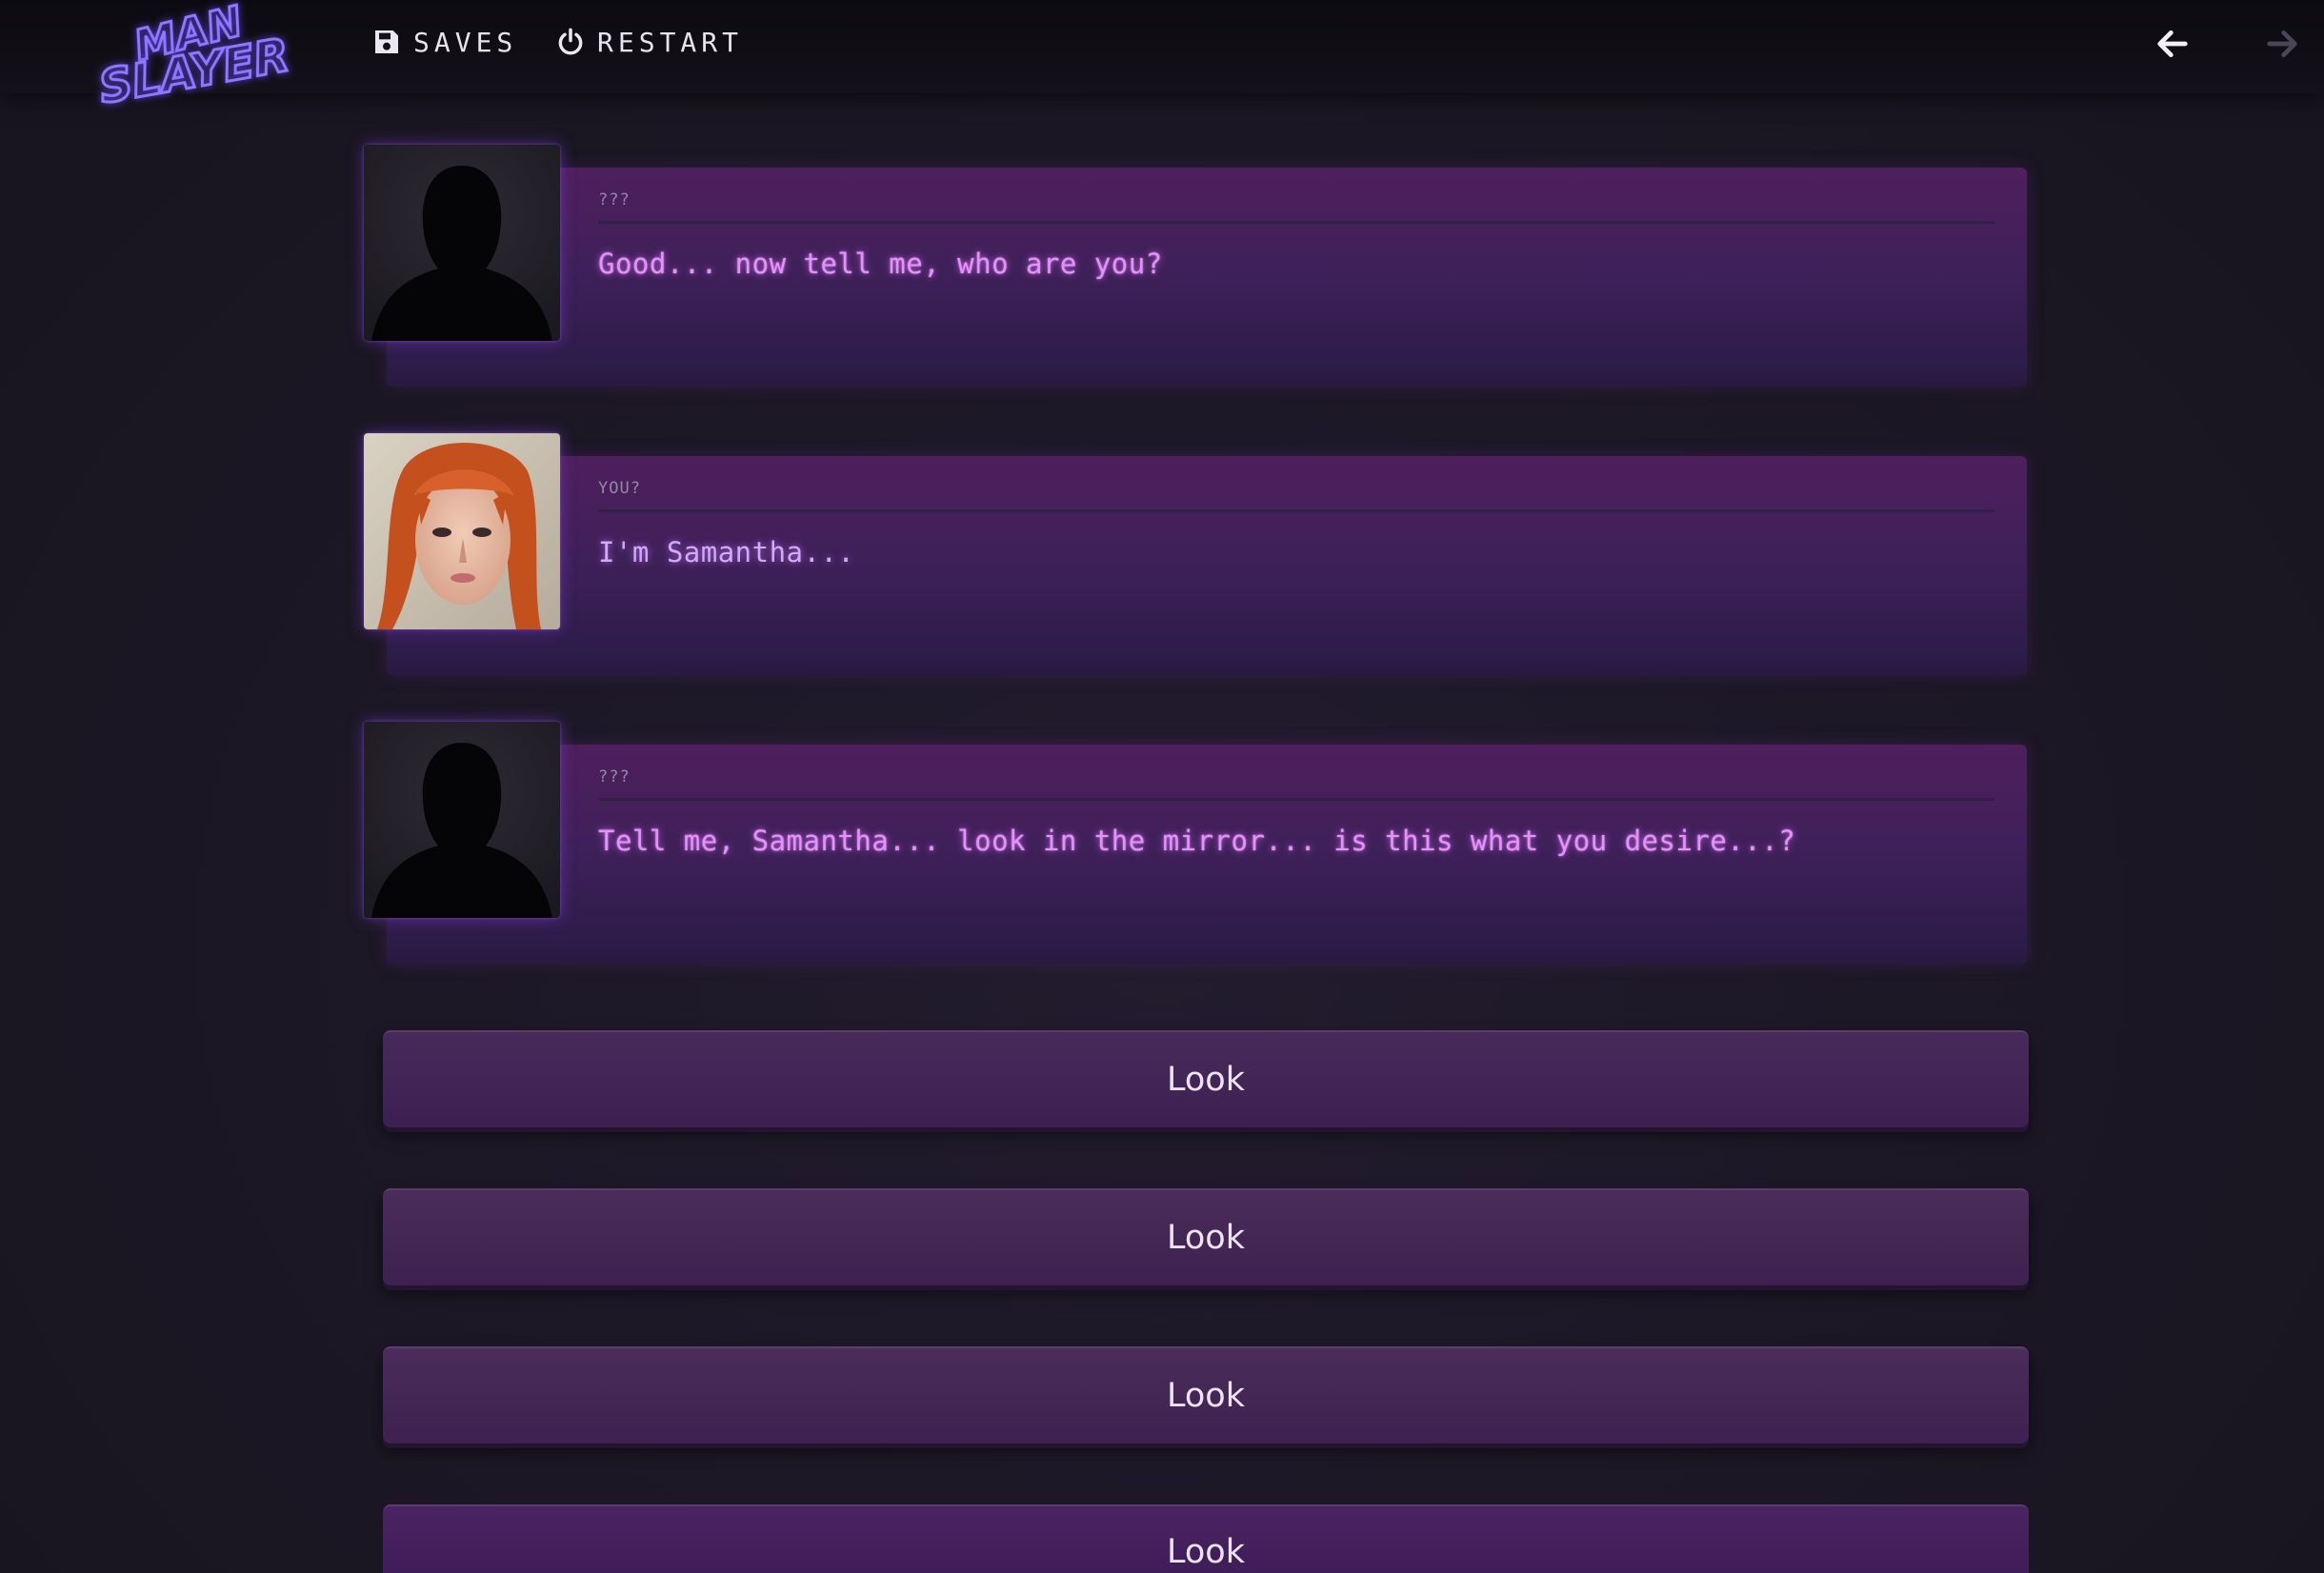 Image resolution: width=2324 pixels, height=1573 pixels. What do you see at coordinates (1162, 58) in the screenshot?
I see `top-bar: MAN SLAYER SAVES RESTART` at bounding box center [1162, 58].